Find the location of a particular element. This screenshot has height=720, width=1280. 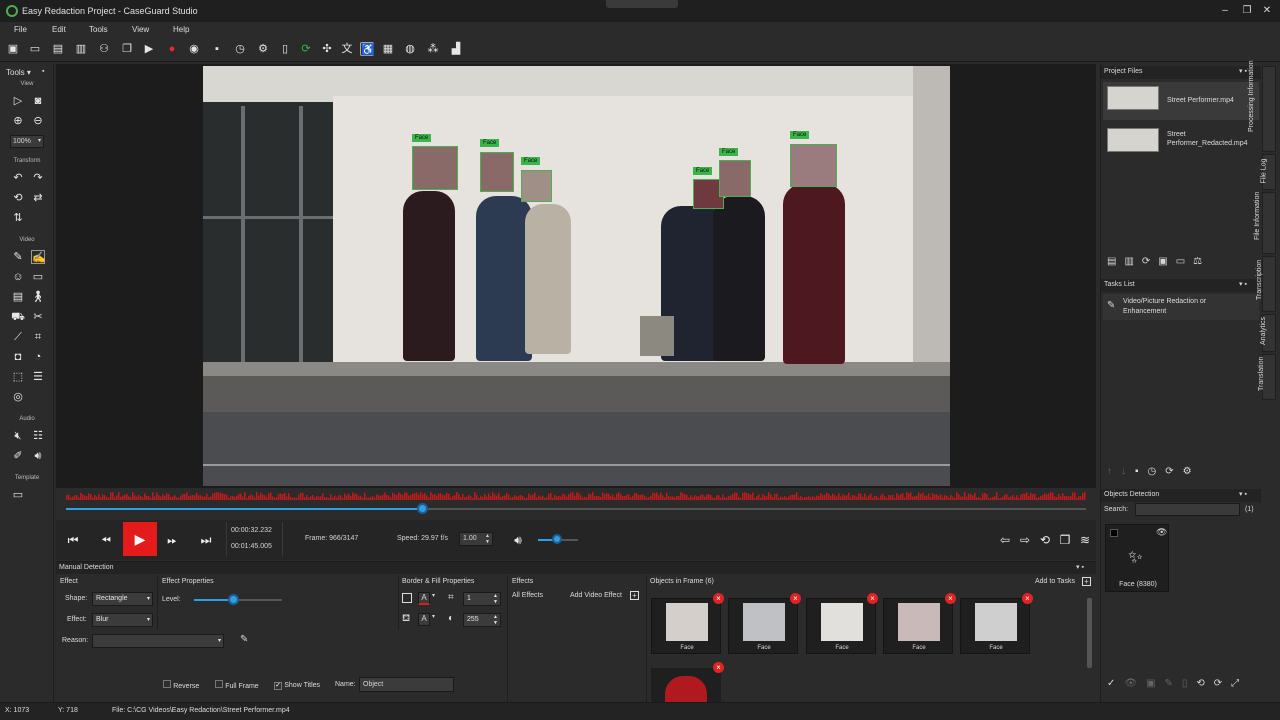

tab-processing-information: Processing Information is located at coordinates (1262, 106).